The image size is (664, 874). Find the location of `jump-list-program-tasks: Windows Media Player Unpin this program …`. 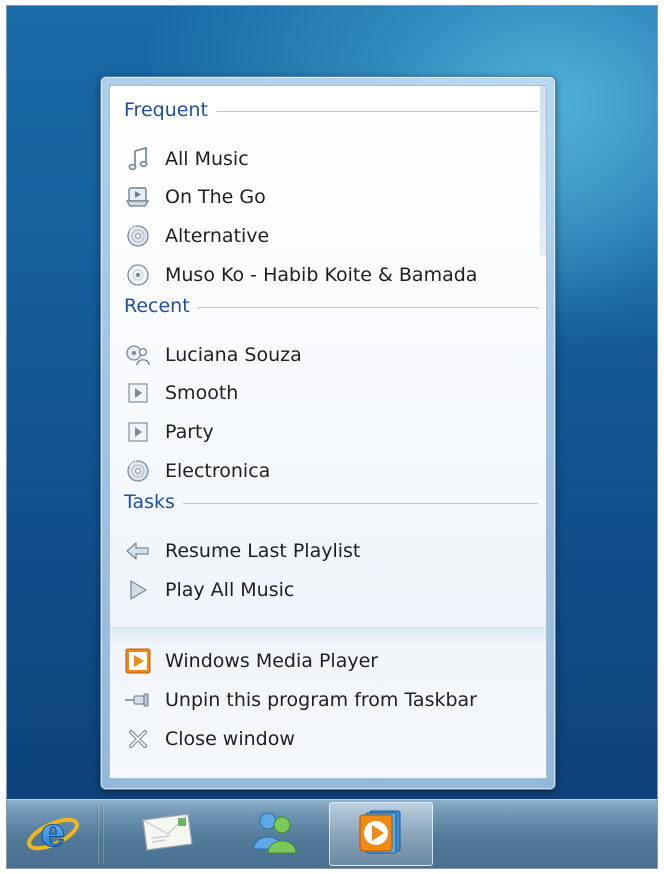

jump-list-program-tasks: Windows Media Player Unpin this program … is located at coordinates (328, 702).